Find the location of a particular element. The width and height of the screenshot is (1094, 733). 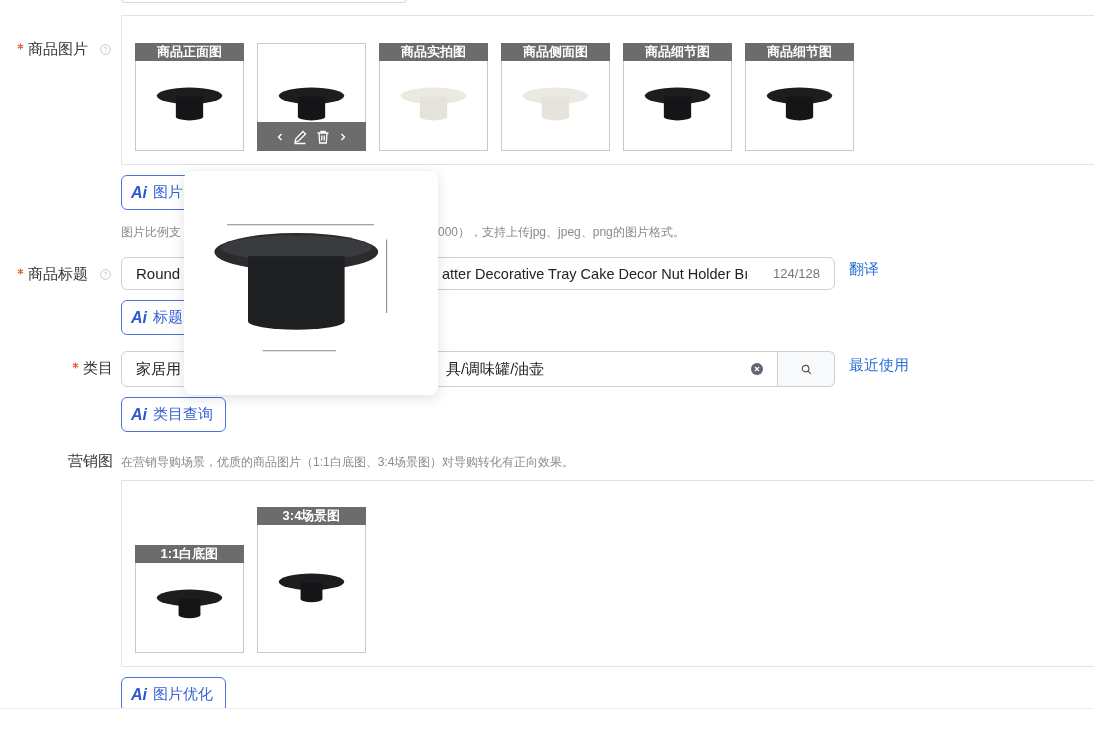

image-label: 商品侧面图 is located at coordinates (555, 52).